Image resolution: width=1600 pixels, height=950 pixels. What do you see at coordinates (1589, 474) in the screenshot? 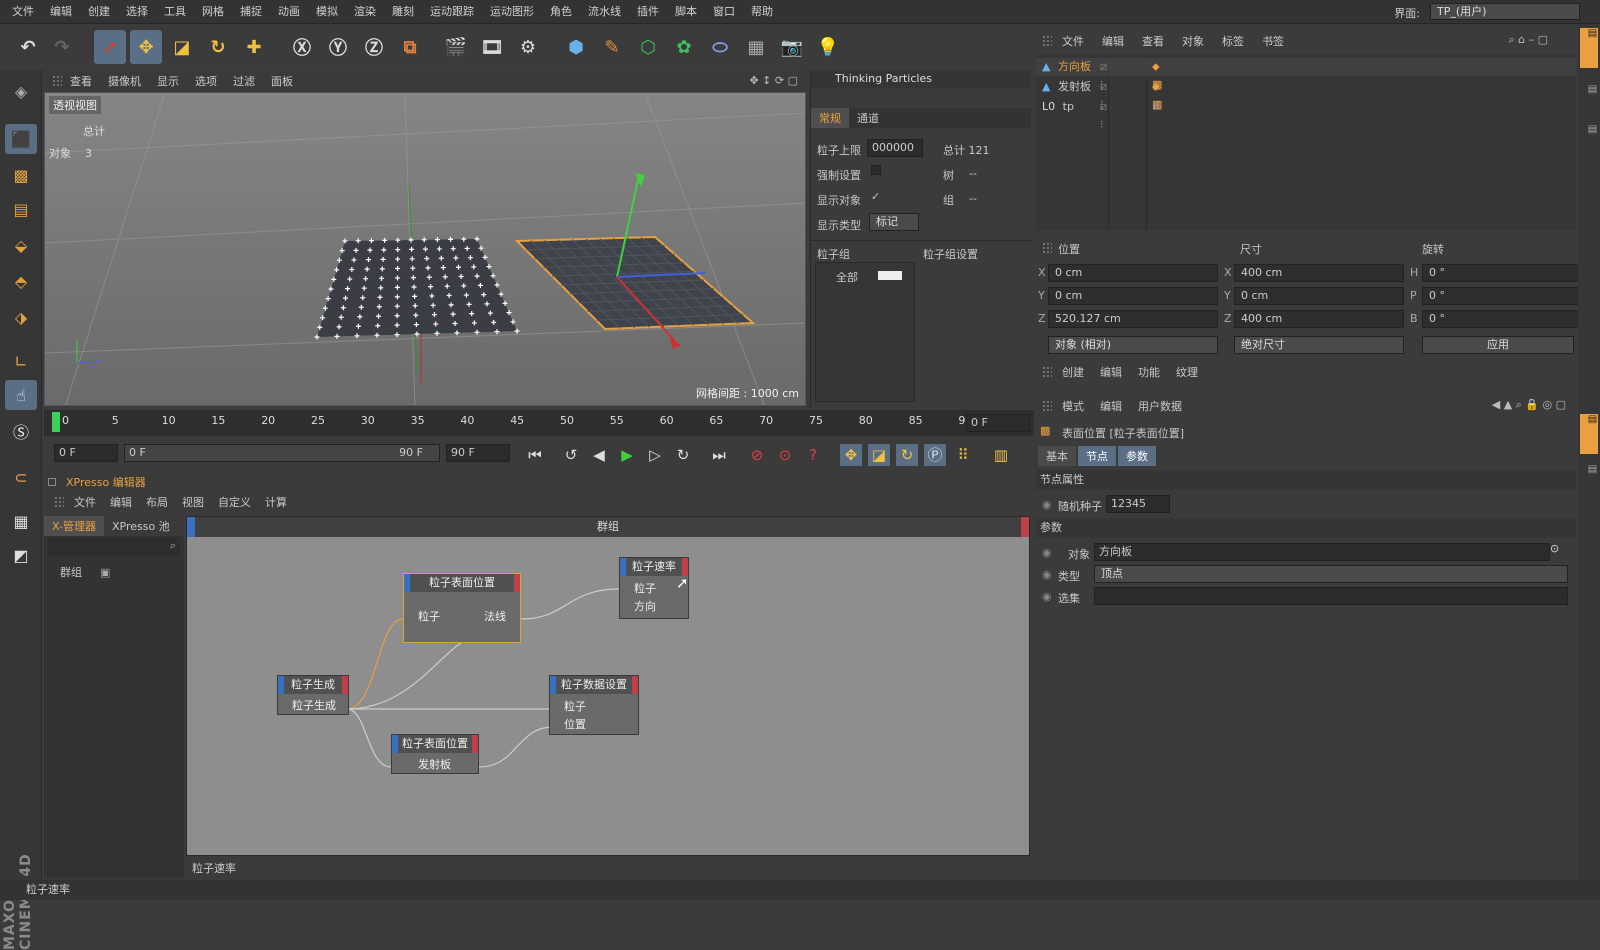
I see `side-tab-layers: ▤` at bounding box center [1589, 474].